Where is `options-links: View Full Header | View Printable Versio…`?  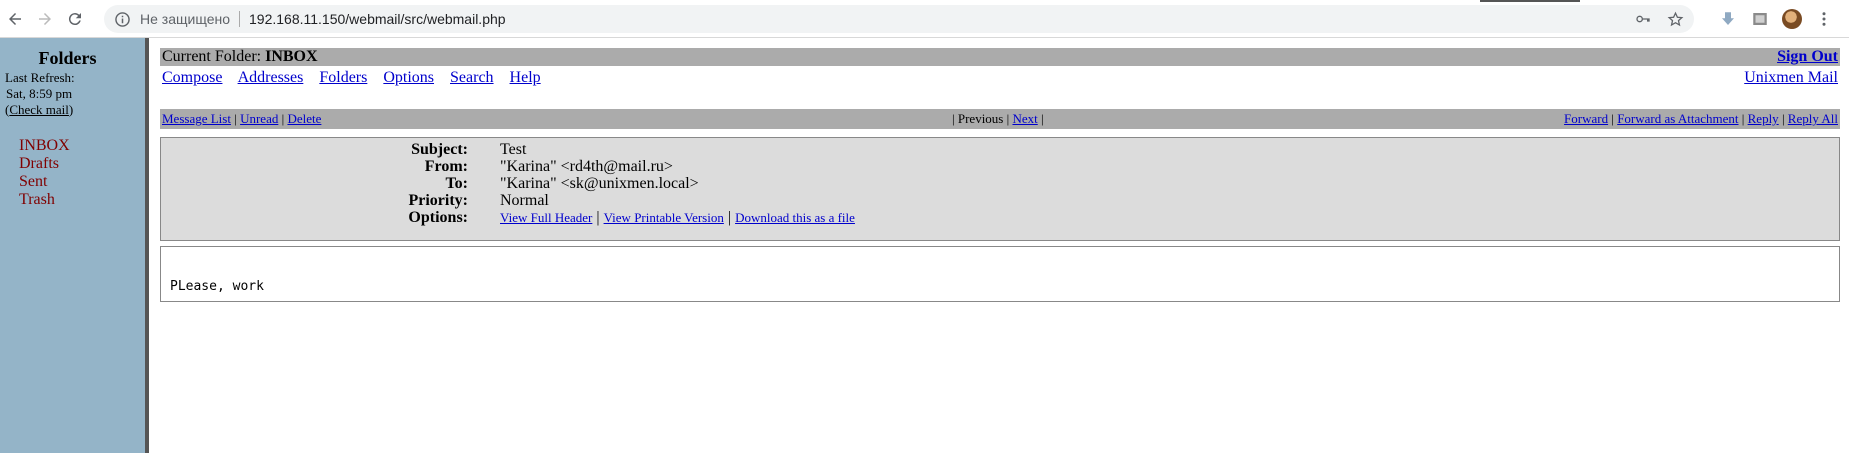 options-links: View Full Header | View Printable Versio… is located at coordinates (677, 217).